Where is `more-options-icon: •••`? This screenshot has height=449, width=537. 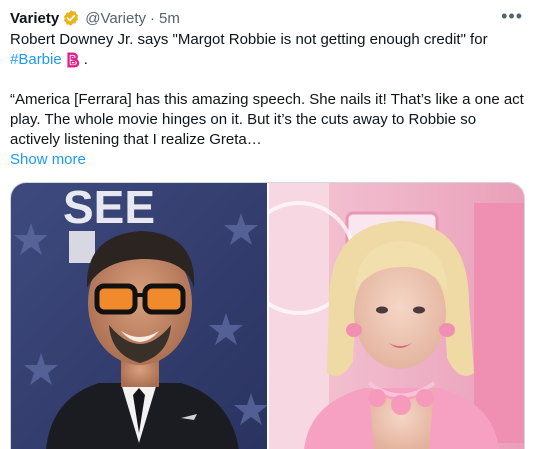
more-options-icon: ••• is located at coordinates (512, 16).